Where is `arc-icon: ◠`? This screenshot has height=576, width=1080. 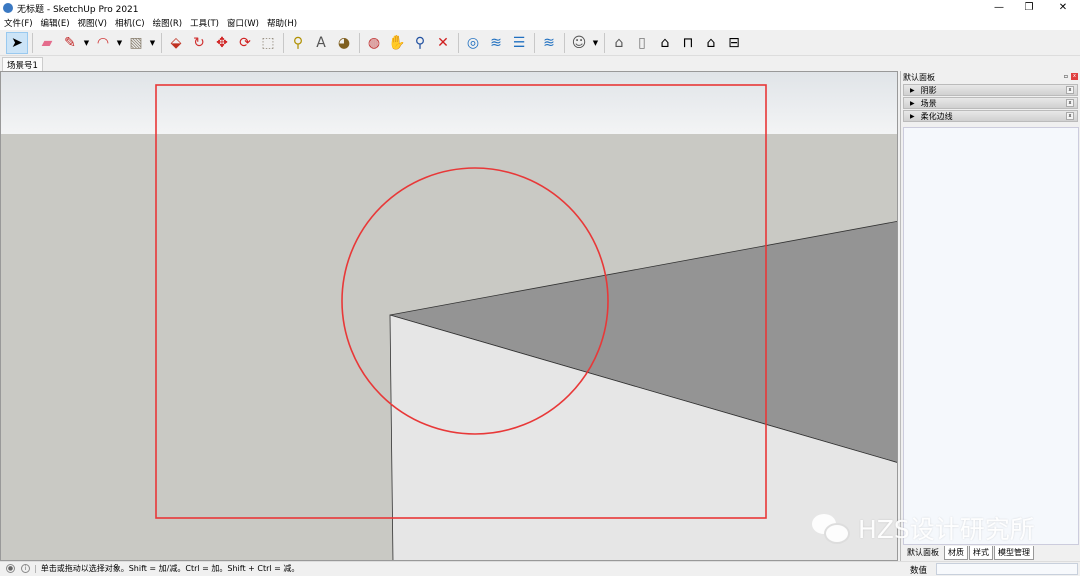
arc-icon: ◠ is located at coordinates (103, 43).